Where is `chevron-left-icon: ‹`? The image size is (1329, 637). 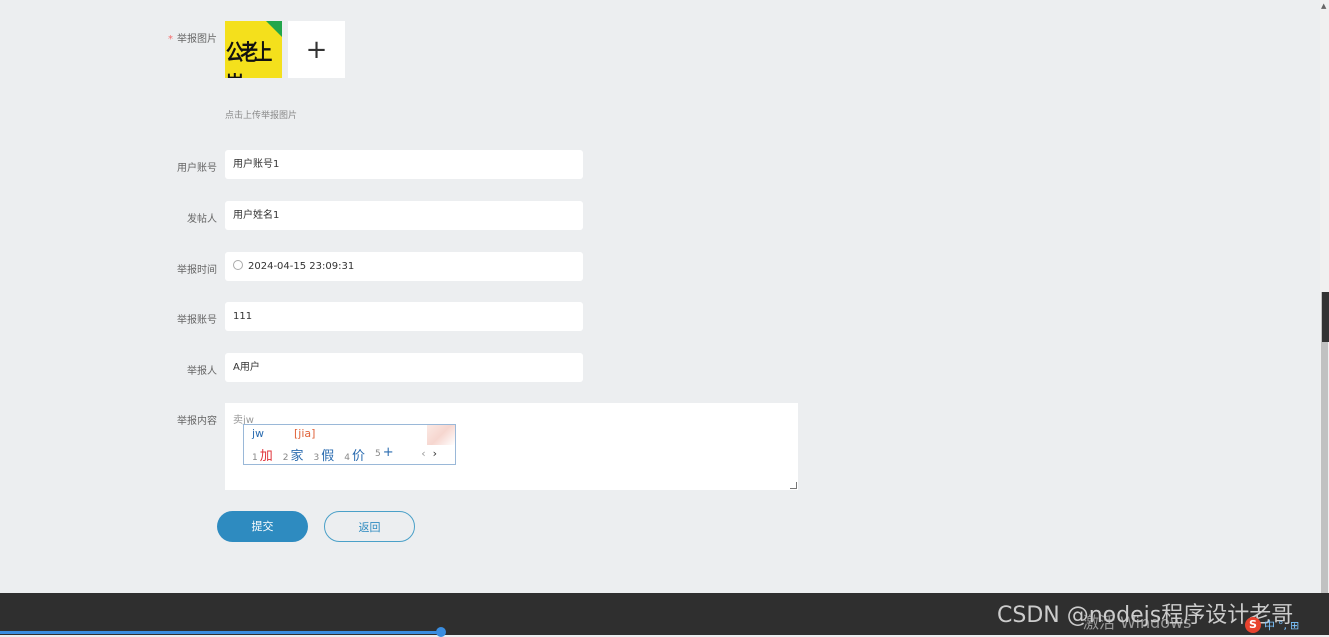 chevron-left-icon: ‹ is located at coordinates (423, 453).